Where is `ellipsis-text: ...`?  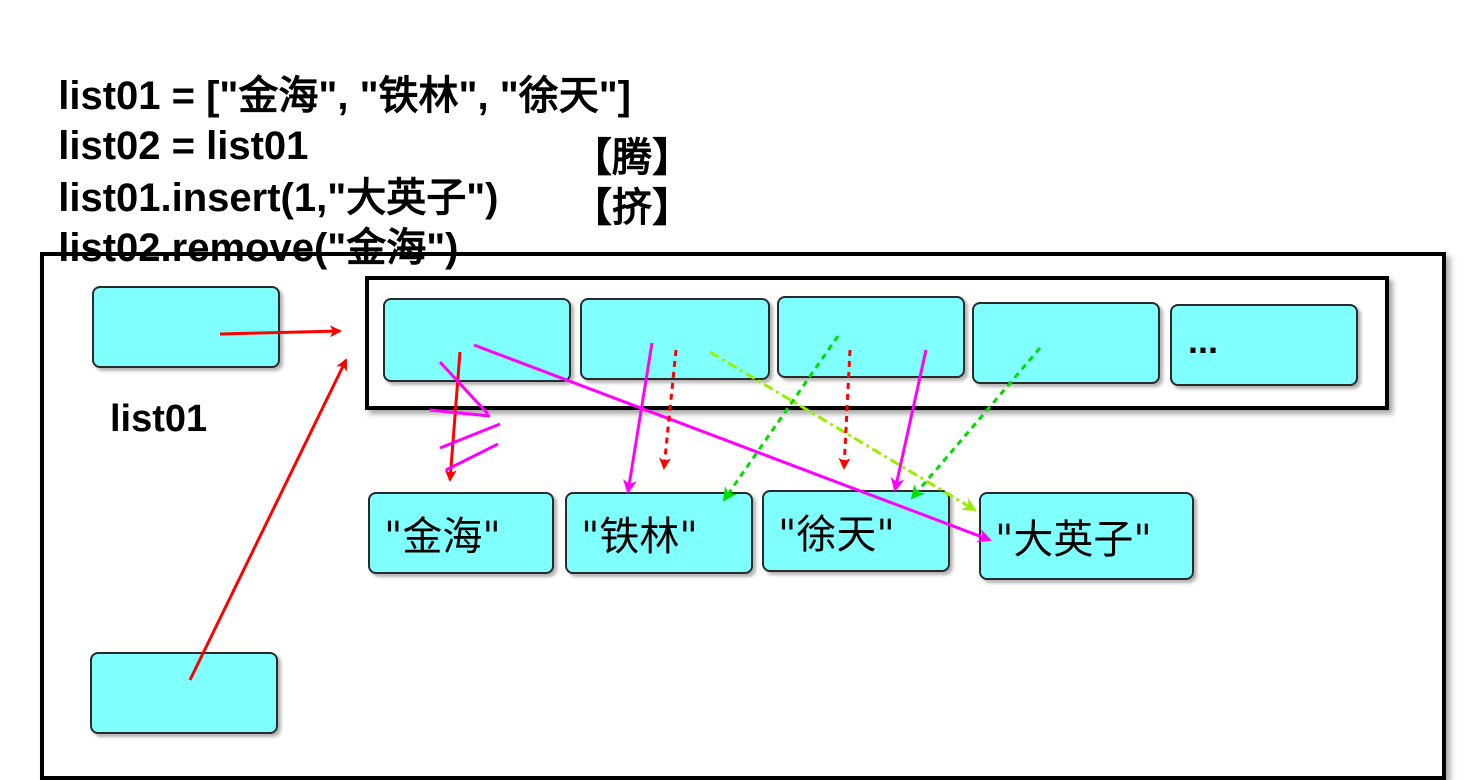
ellipsis-text: ... is located at coordinates (1203, 340).